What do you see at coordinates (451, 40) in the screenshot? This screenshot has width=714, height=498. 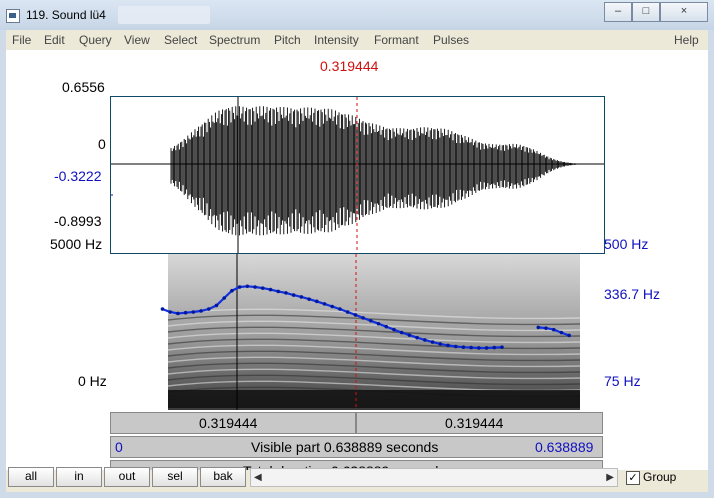 I see `menu-pulses: Pulses` at bounding box center [451, 40].